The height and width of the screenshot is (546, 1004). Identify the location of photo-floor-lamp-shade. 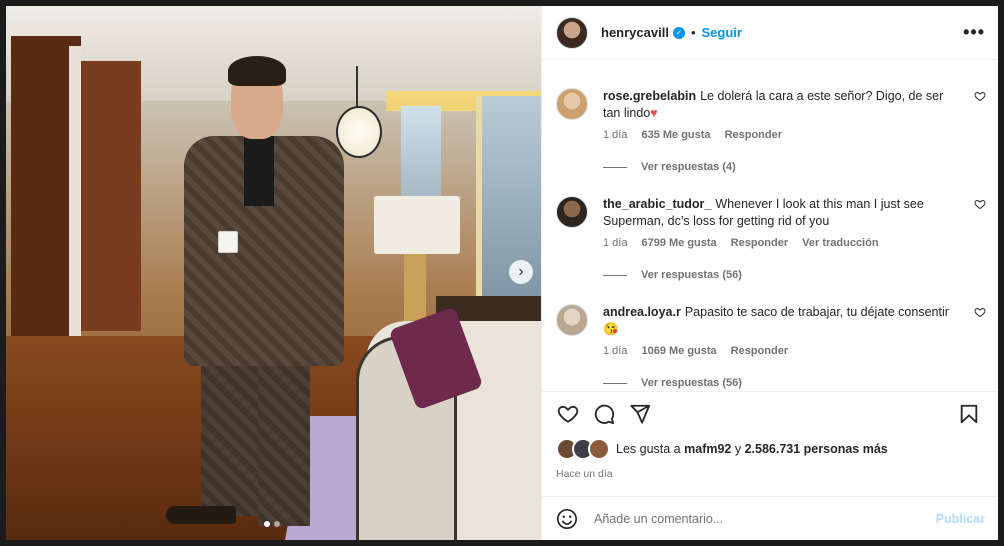
(417, 225).